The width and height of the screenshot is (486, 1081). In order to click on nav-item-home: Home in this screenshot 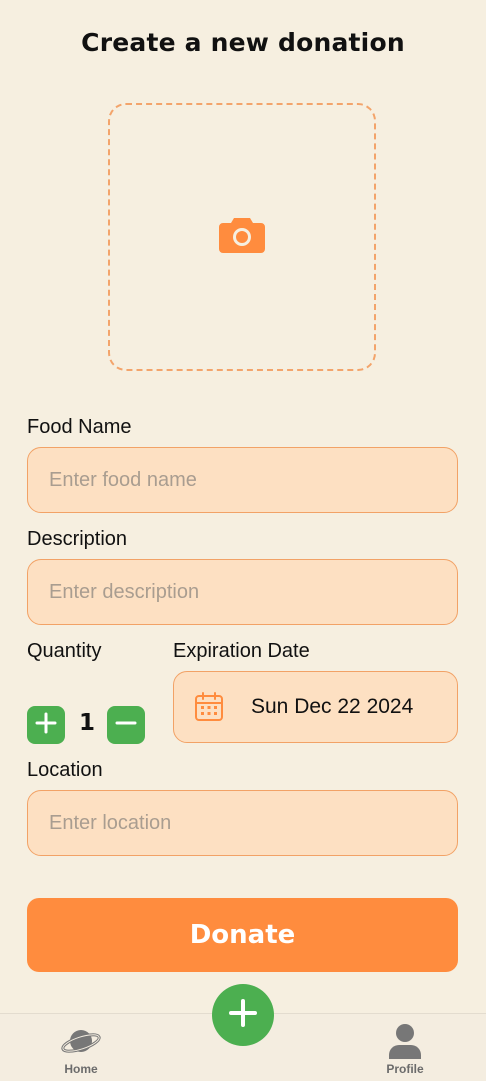, I will do `click(81, 1047)`.